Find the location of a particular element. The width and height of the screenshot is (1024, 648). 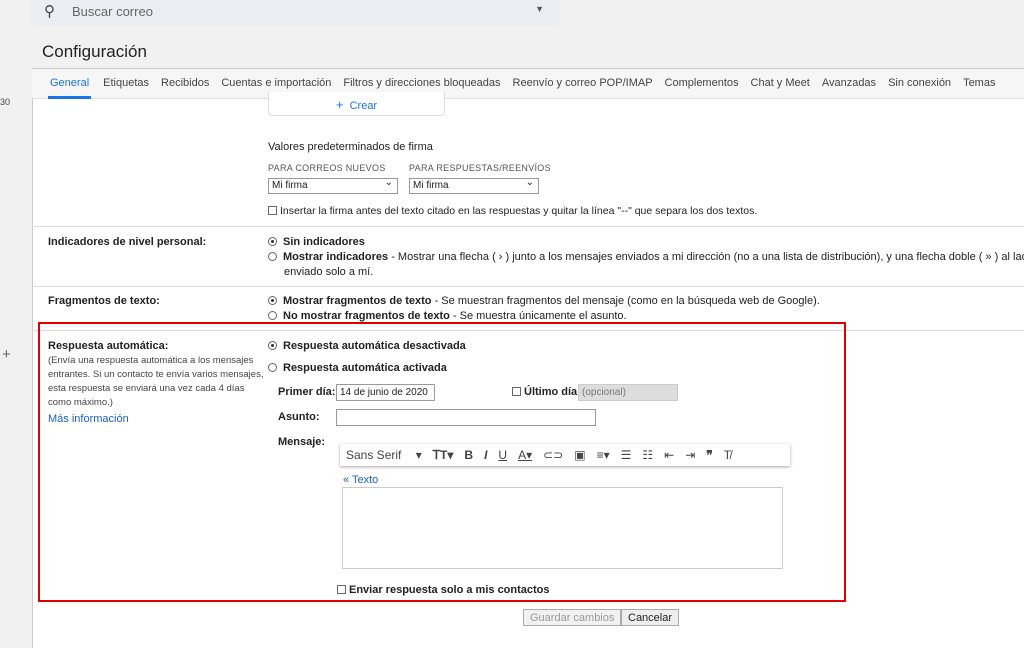

search-bar: ⚲ Buscar correo ▼ is located at coordinates (295, 13).